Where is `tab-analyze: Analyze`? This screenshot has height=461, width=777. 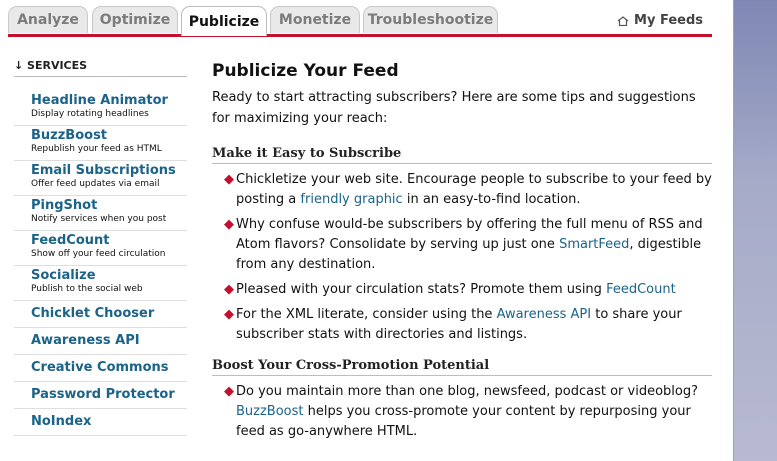 tab-analyze: Analyze is located at coordinates (48, 19).